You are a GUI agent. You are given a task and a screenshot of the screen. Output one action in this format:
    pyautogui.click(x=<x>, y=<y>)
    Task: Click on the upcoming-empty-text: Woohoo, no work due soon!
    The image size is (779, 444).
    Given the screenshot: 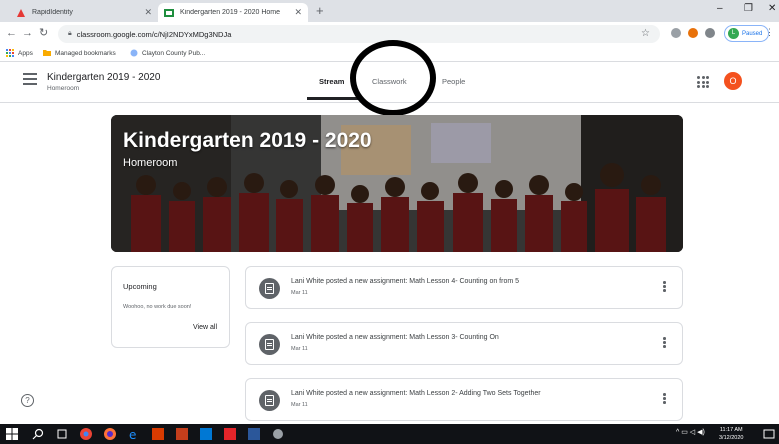 What is the action you would take?
    pyautogui.click(x=157, y=307)
    